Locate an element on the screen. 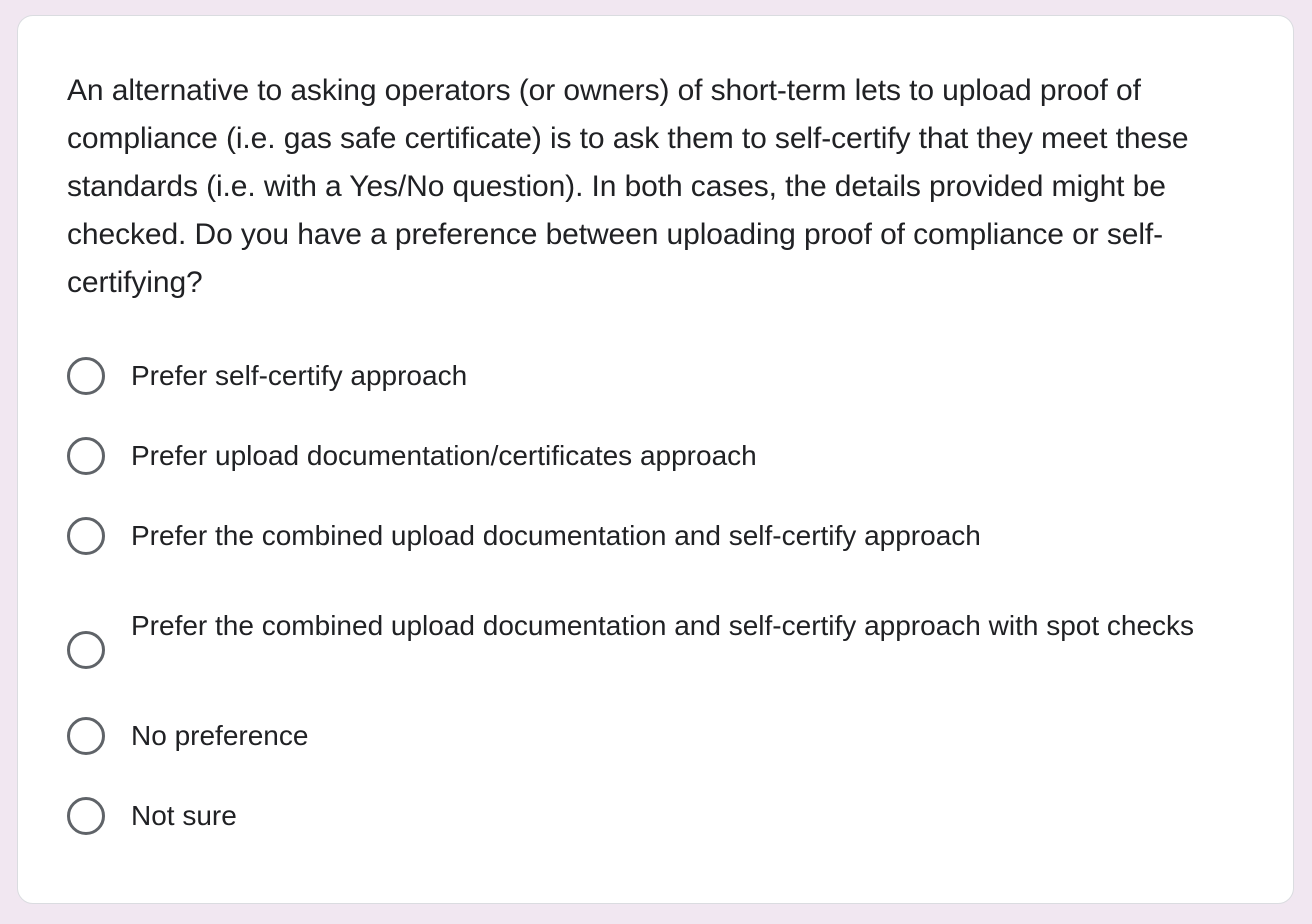 The image size is (1312, 924). radio-option-label: Not sure is located at coordinates (184, 815).